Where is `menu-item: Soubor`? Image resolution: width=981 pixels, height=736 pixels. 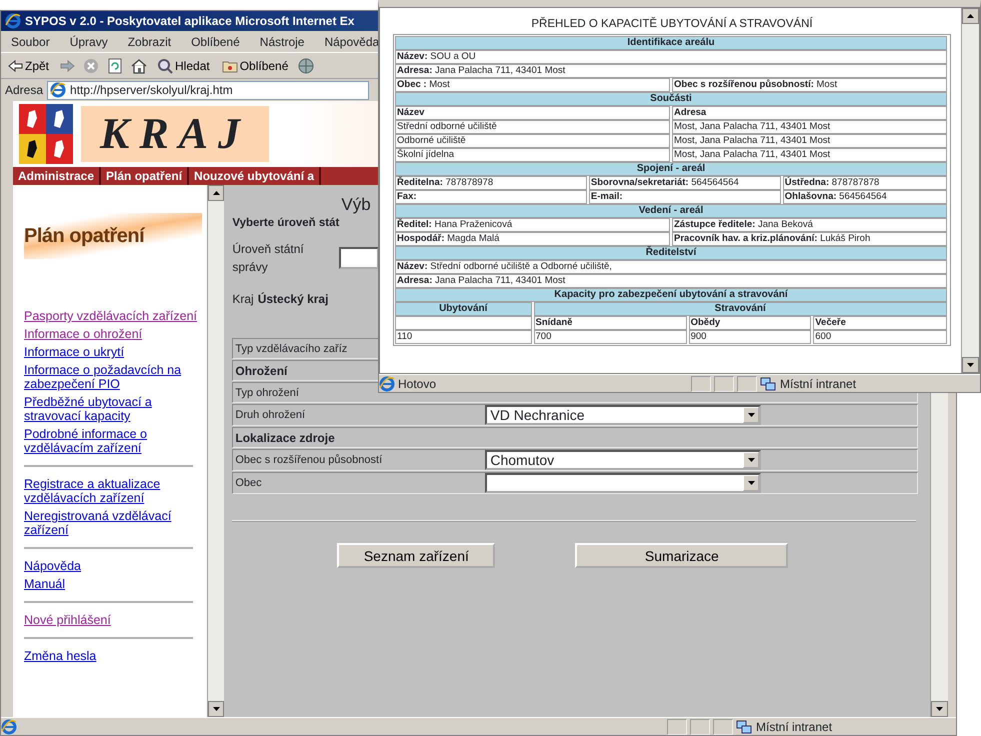 menu-item: Soubor is located at coordinates (30, 41).